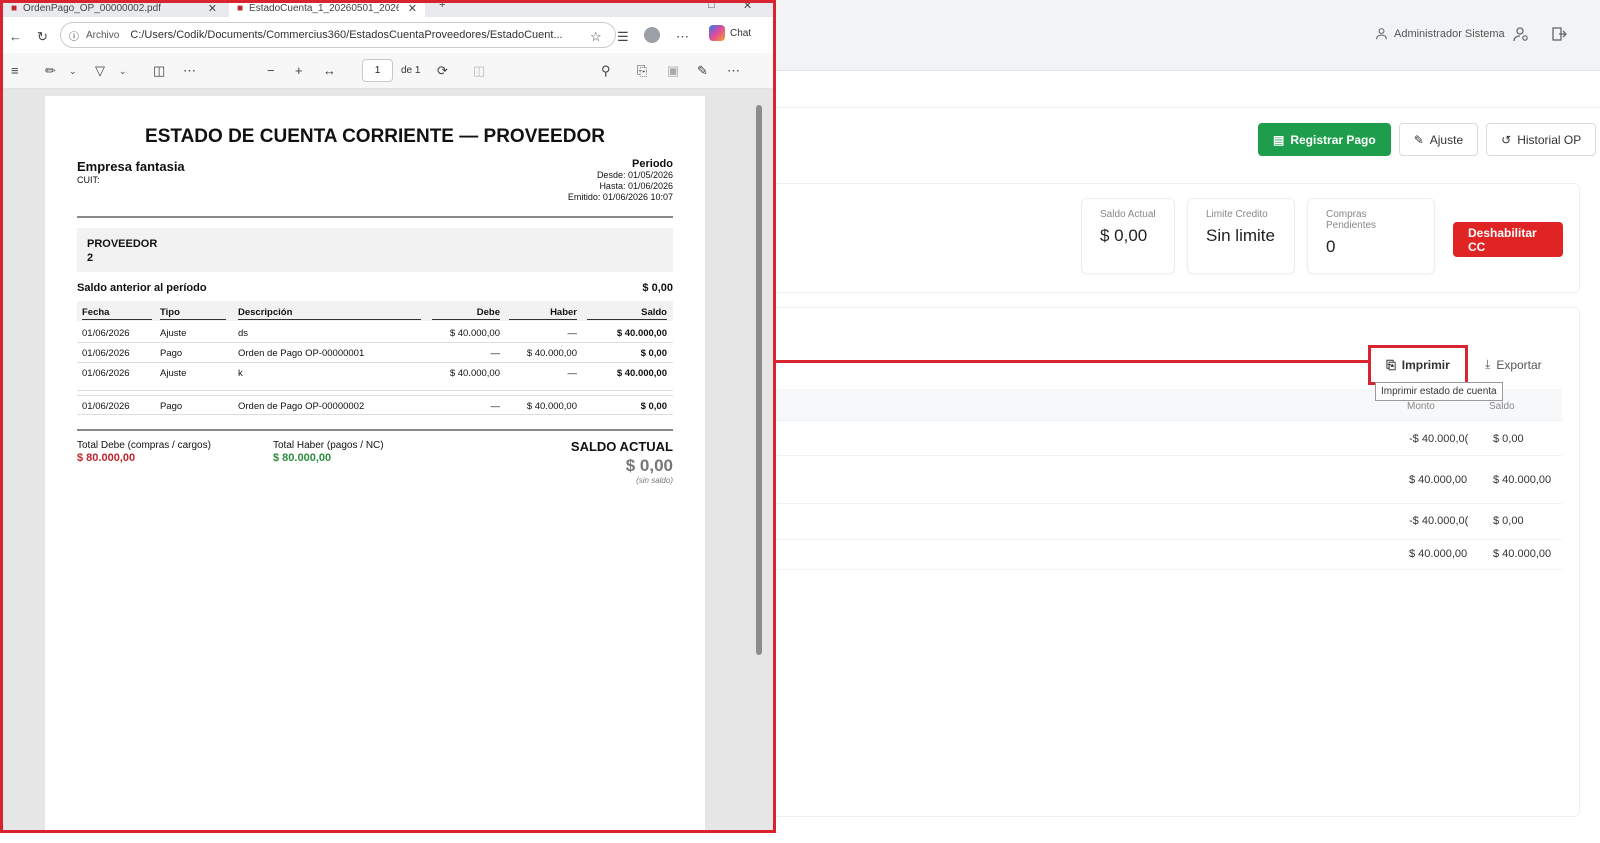 This screenshot has height=843, width=1600. Describe the element at coordinates (271, 70) in the screenshot. I see `zoom-out-icon: −` at that location.